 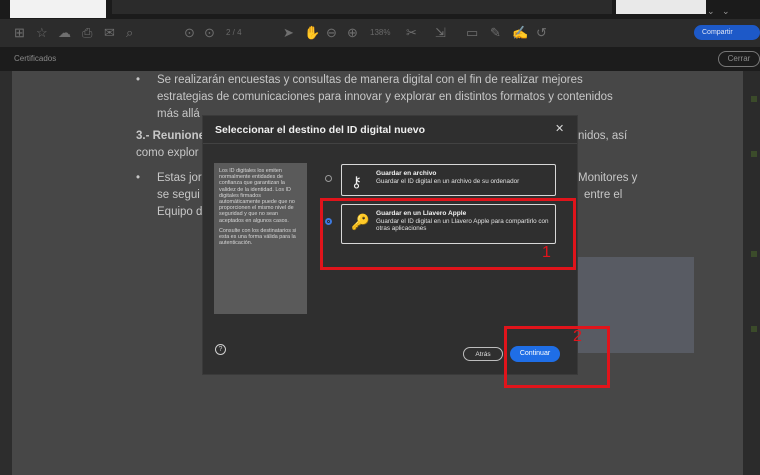 What do you see at coordinates (35, 58) in the screenshot?
I see `document-title: Certificados` at bounding box center [35, 58].